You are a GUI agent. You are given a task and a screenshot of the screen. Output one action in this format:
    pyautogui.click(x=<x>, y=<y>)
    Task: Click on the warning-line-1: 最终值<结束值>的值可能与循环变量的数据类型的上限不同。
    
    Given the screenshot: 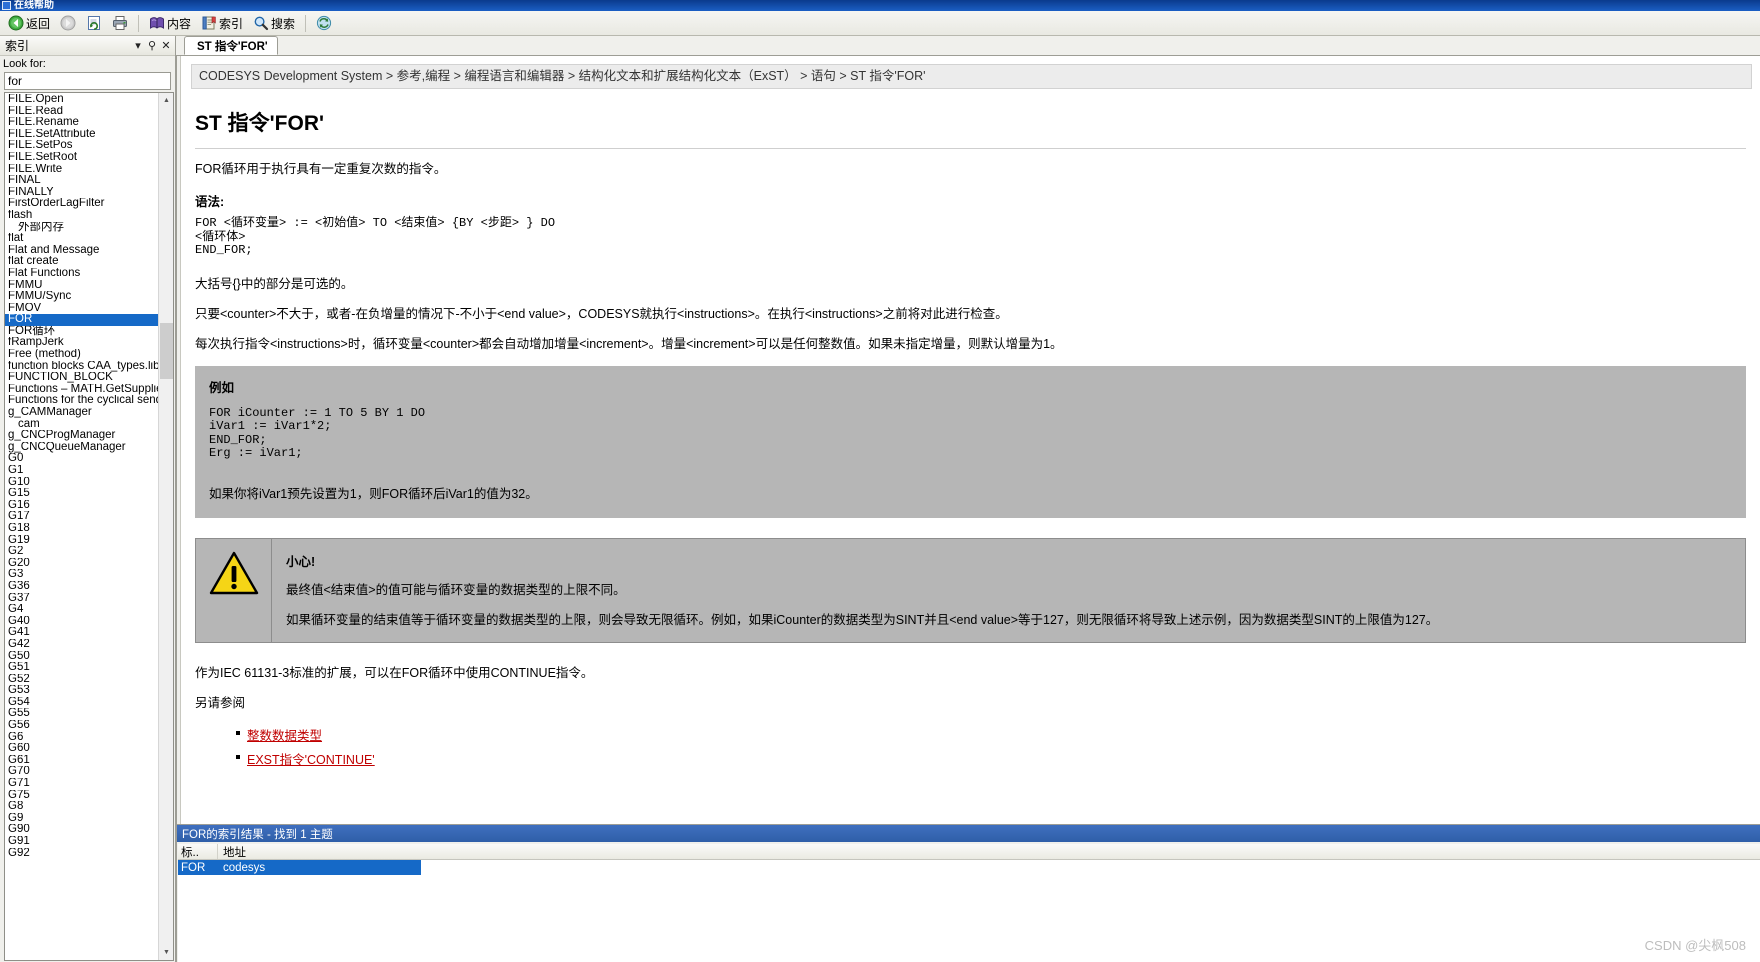 What is the action you would take?
    pyautogui.click(x=456, y=589)
    